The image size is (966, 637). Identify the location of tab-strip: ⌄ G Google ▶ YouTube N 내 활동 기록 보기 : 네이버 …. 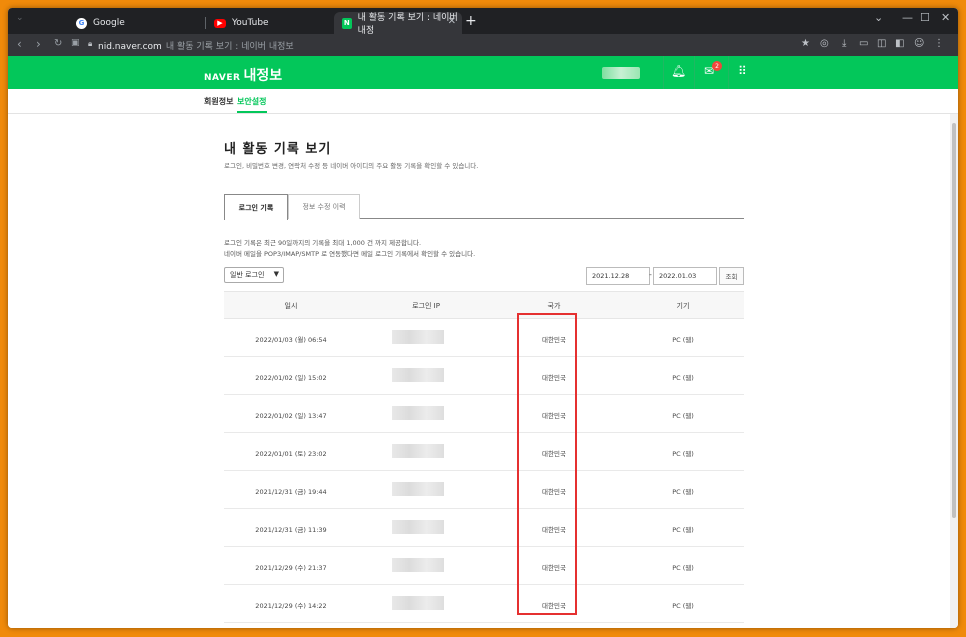
(483, 22).